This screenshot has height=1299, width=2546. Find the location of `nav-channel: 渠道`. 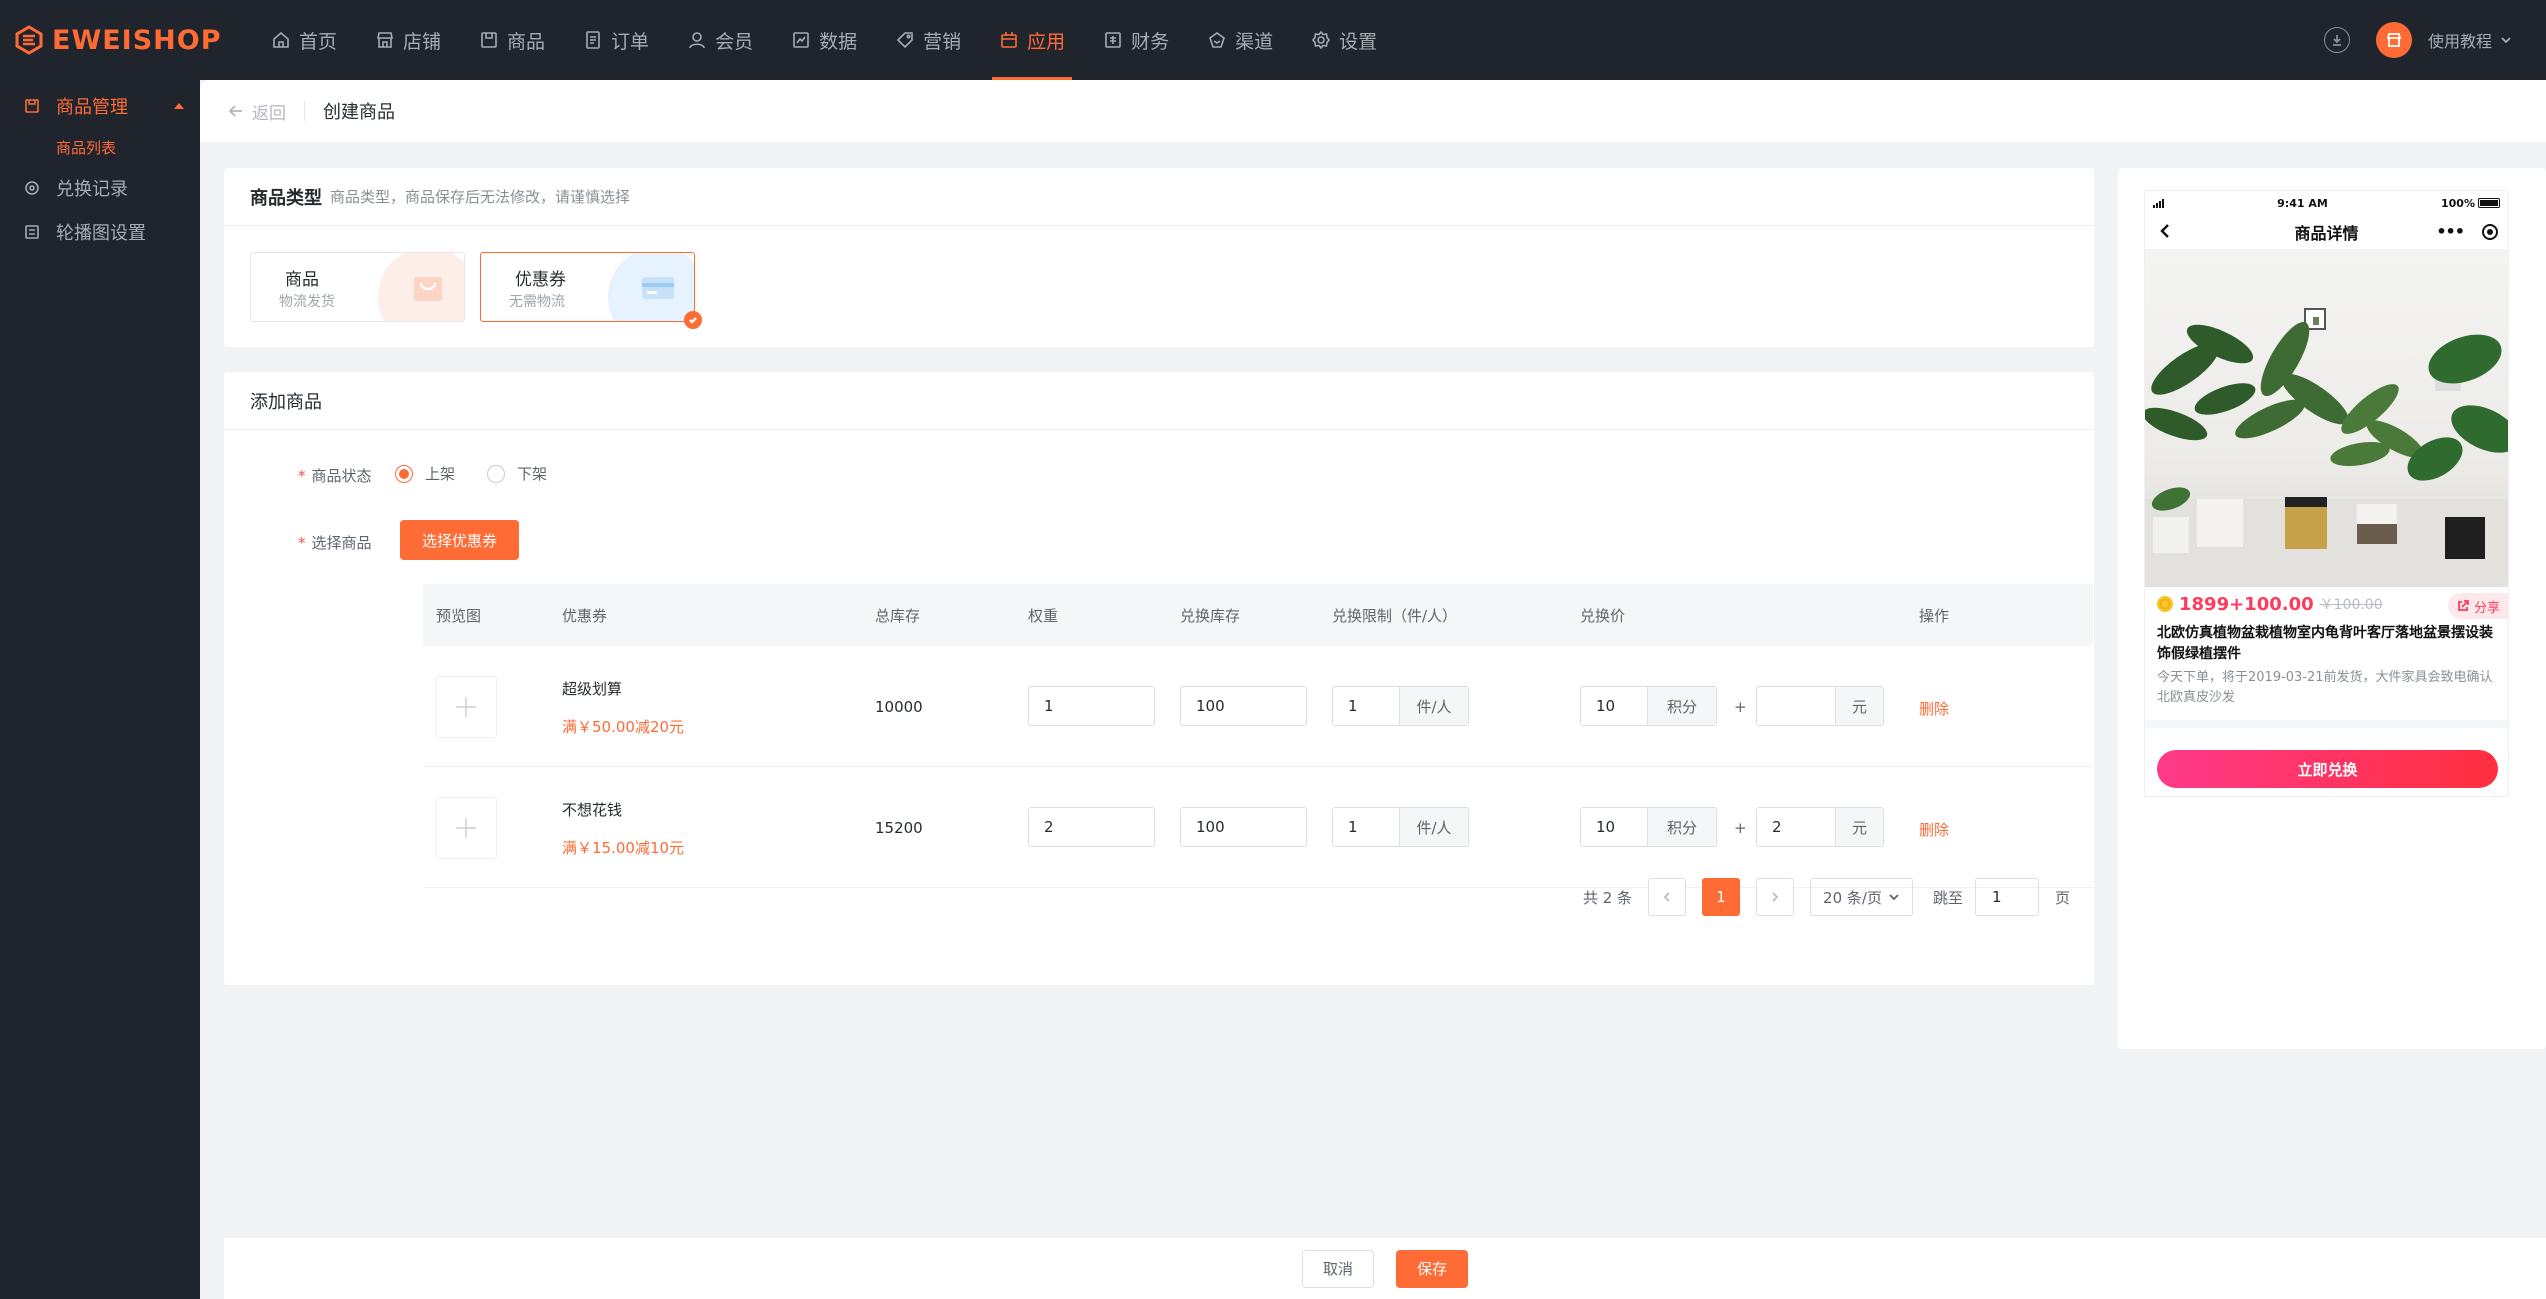

nav-channel: 渠道 is located at coordinates (1240, 40).